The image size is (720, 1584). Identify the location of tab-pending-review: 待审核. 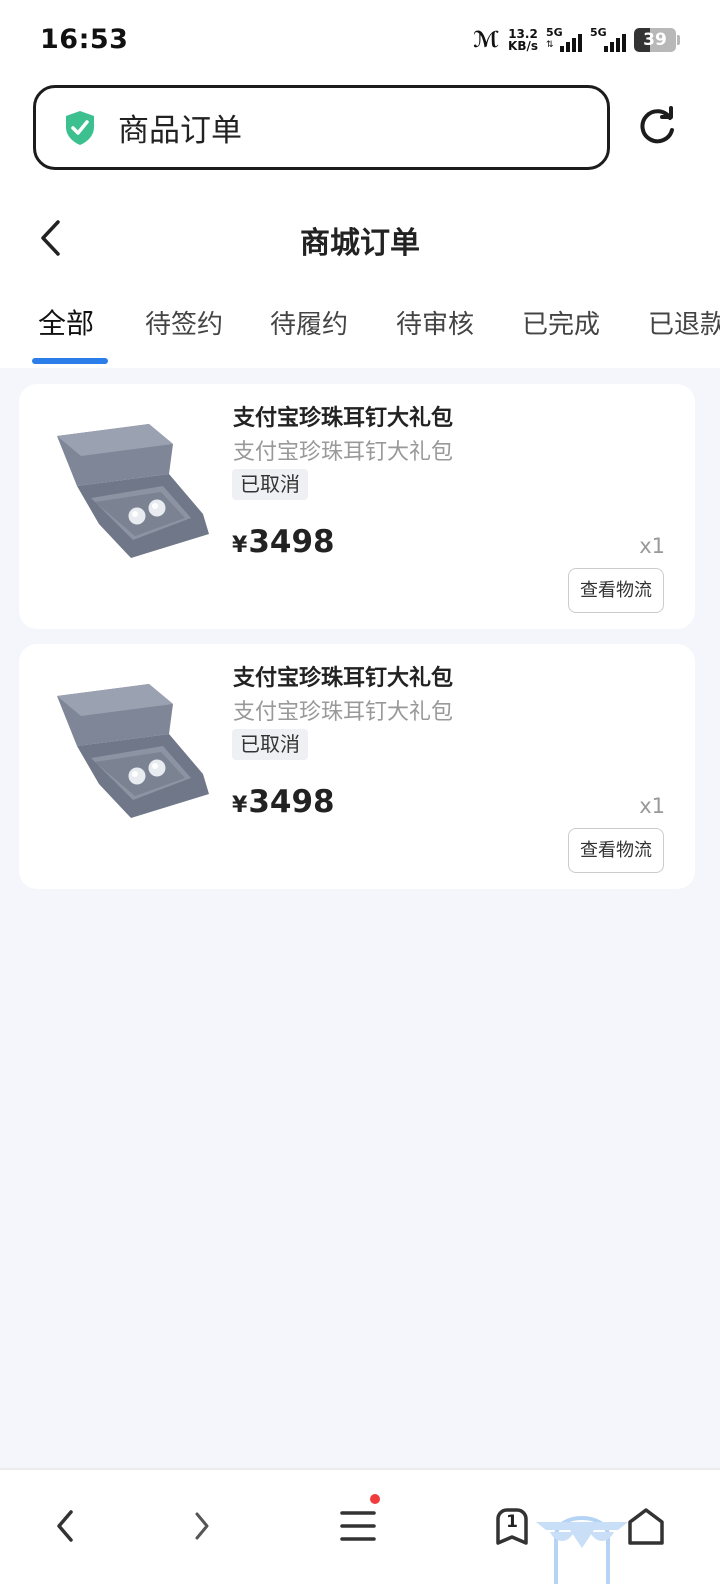
(435, 322).